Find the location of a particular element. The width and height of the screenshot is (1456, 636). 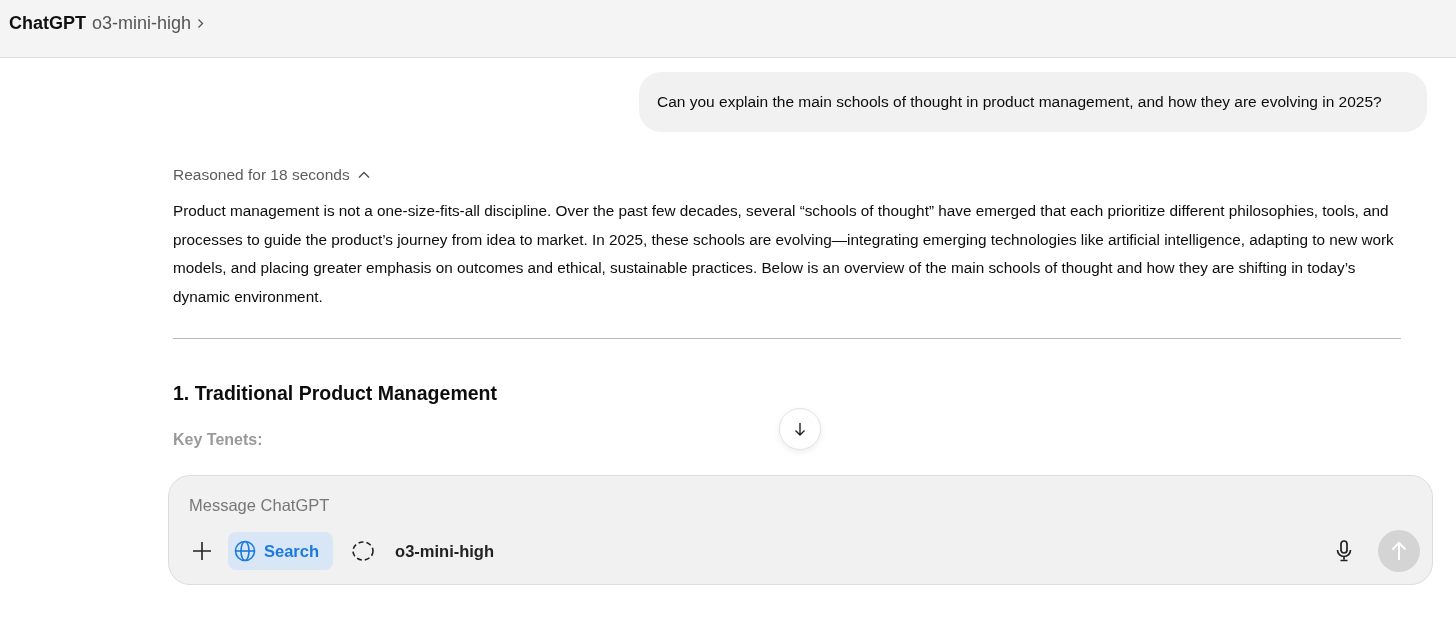

reasoning-toggle: Reasoned for 18 seconds is located at coordinates (271, 175).